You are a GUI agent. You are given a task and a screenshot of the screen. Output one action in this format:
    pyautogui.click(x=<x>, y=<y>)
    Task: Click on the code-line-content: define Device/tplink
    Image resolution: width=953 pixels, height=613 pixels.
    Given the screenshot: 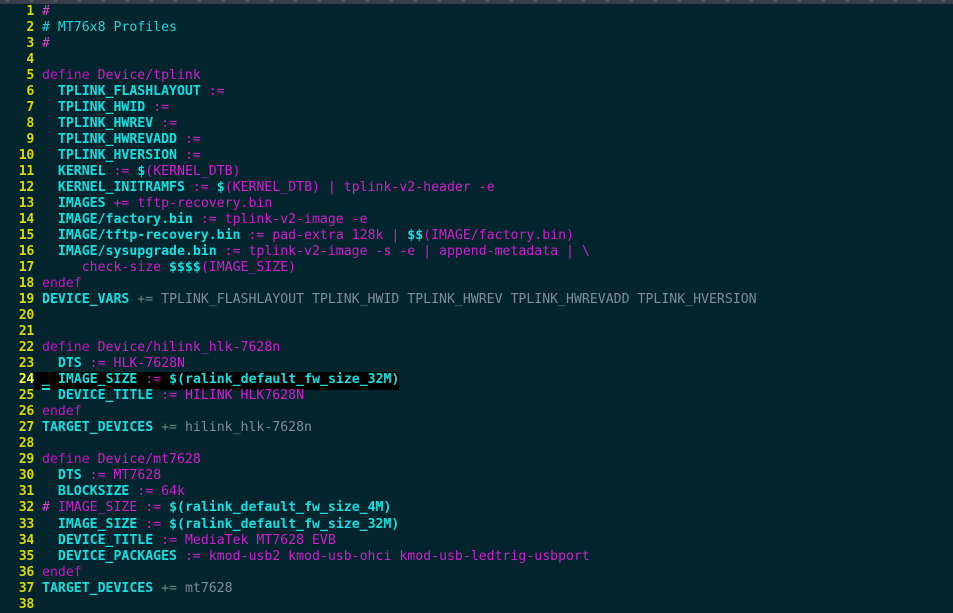 What is the action you would take?
    pyautogui.click(x=117, y=75)
    